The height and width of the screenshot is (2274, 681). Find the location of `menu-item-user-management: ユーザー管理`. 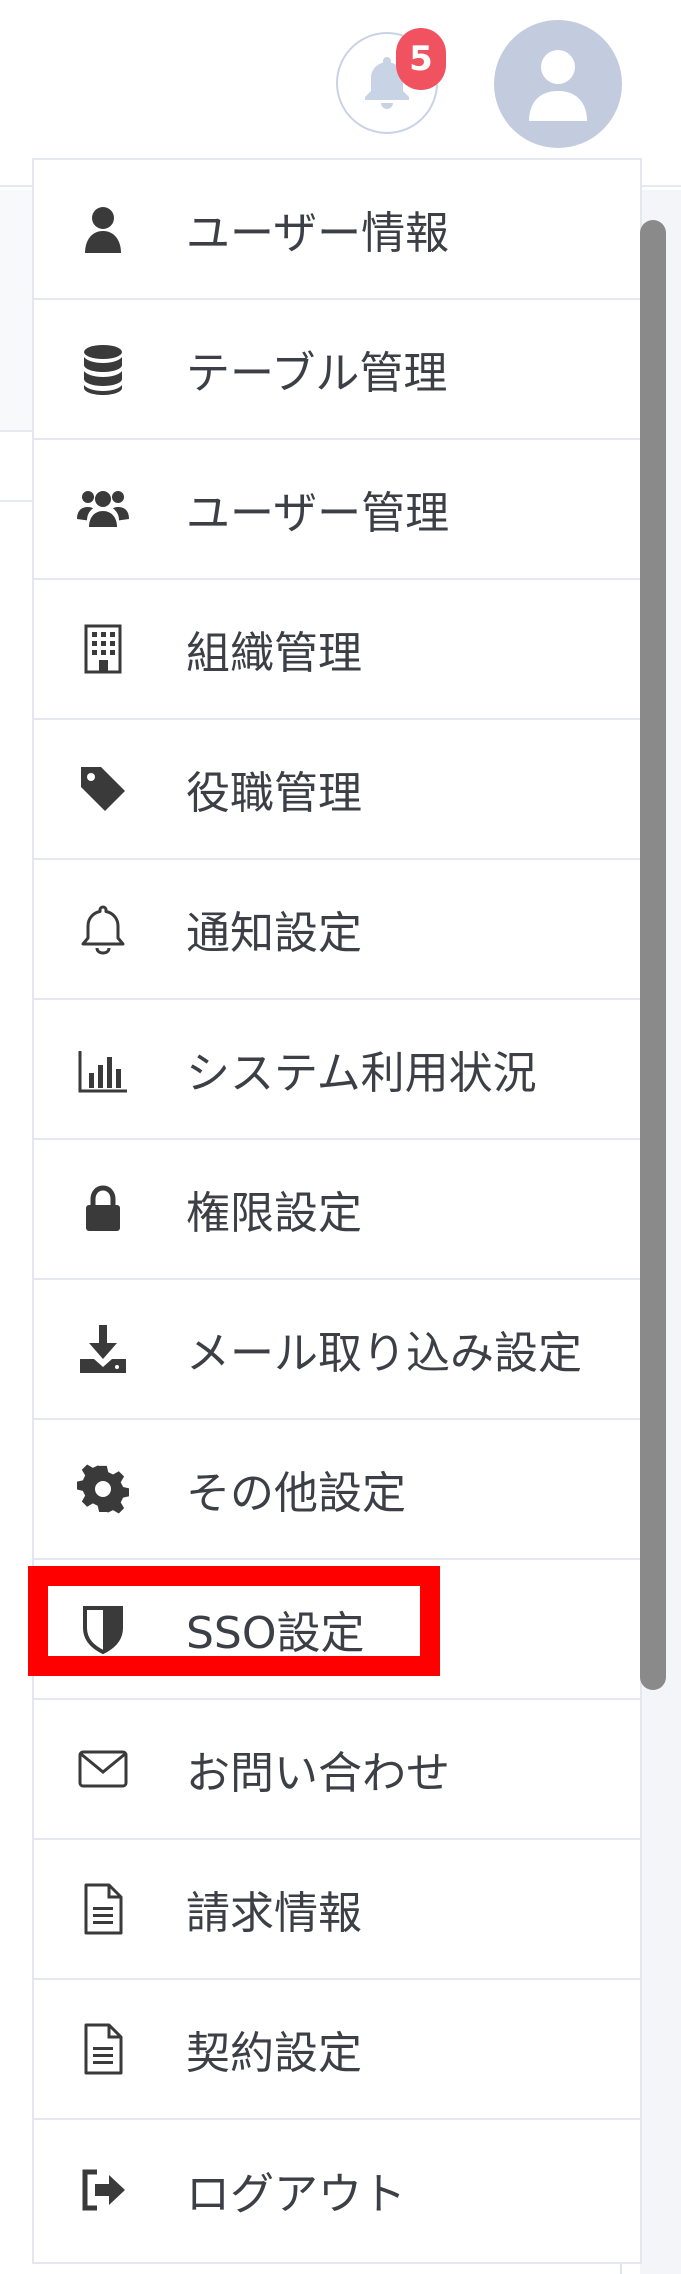

menu-item-user-management: ユーザー管理 is located at coordinates (337, 510).